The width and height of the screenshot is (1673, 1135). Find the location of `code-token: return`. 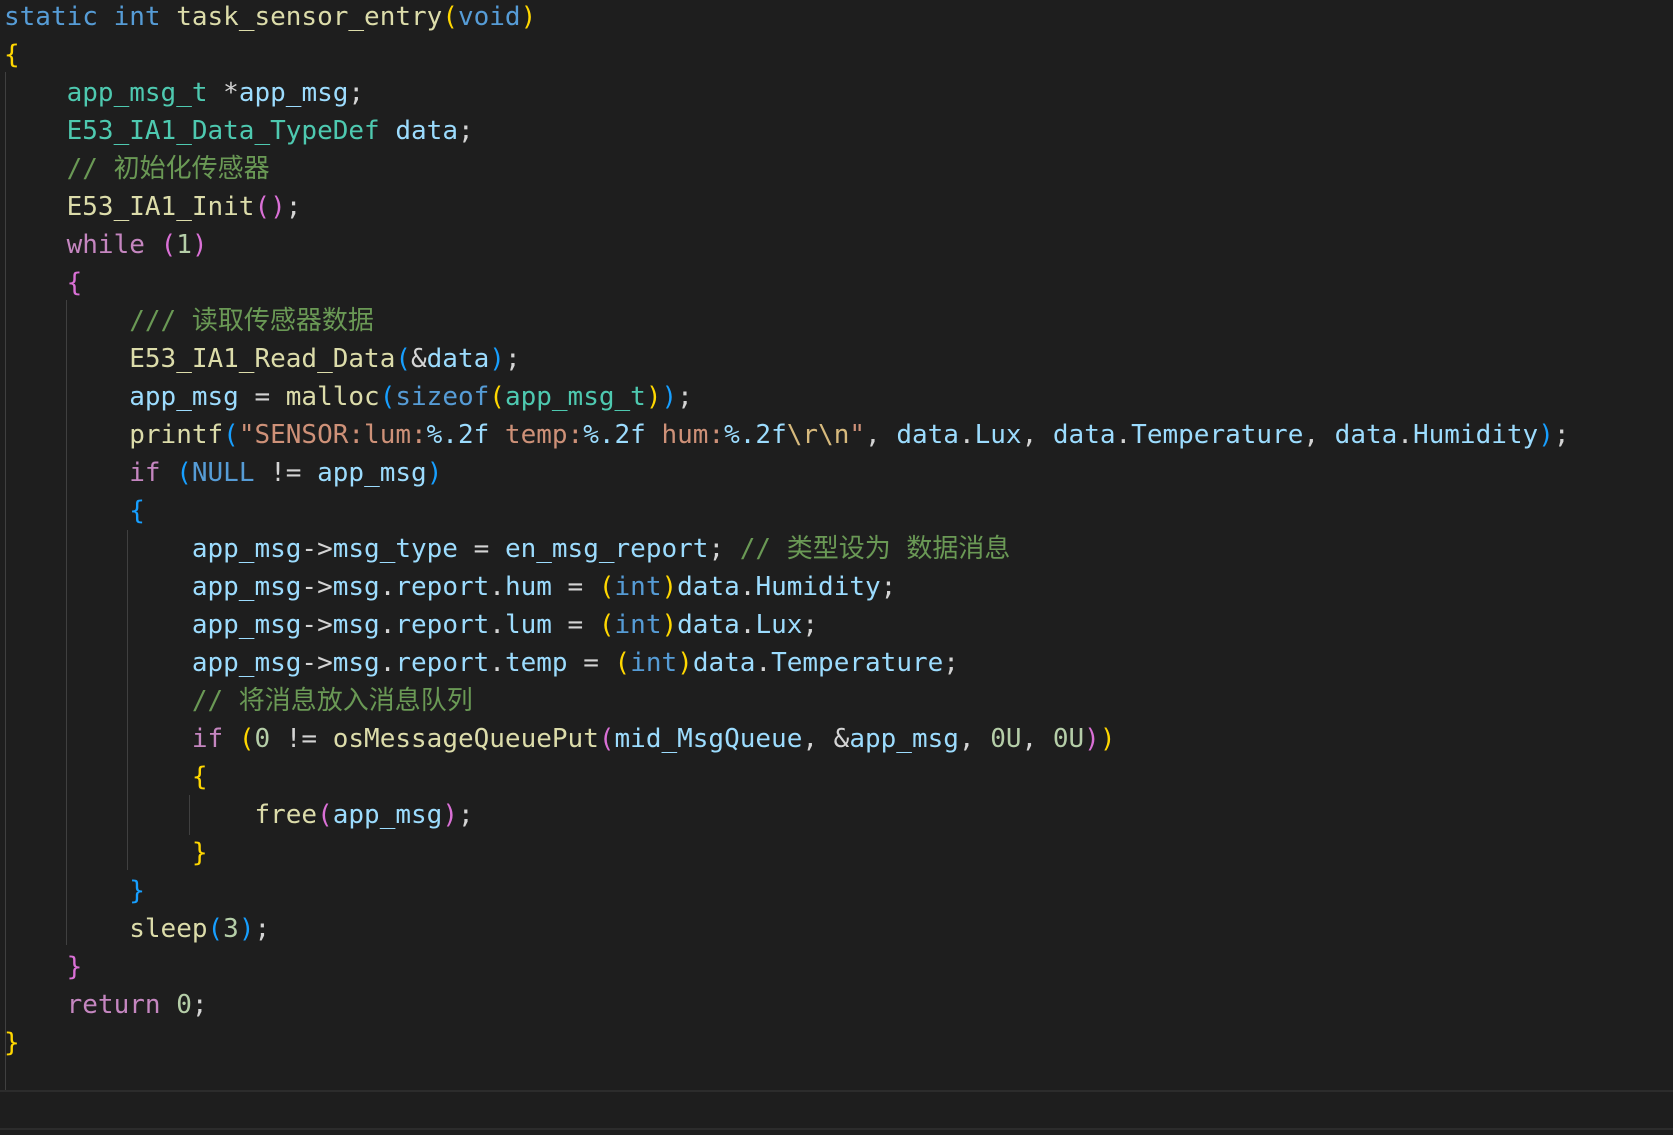

code-token: return is located at coordinates (113, 1005).